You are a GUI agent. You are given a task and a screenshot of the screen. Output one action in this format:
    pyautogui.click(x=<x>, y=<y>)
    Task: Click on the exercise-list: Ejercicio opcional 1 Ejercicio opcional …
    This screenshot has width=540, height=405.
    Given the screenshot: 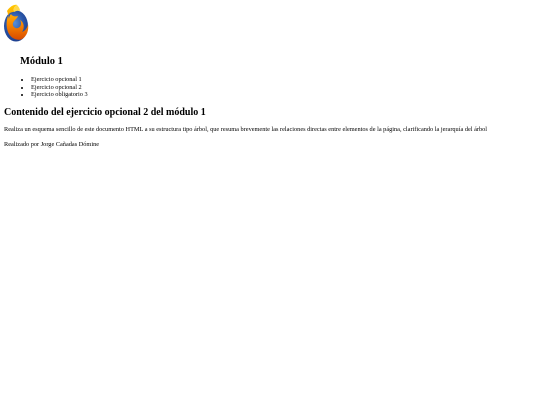 What is the action you would take?
    pyautogui.click(x=54, y=87)
    